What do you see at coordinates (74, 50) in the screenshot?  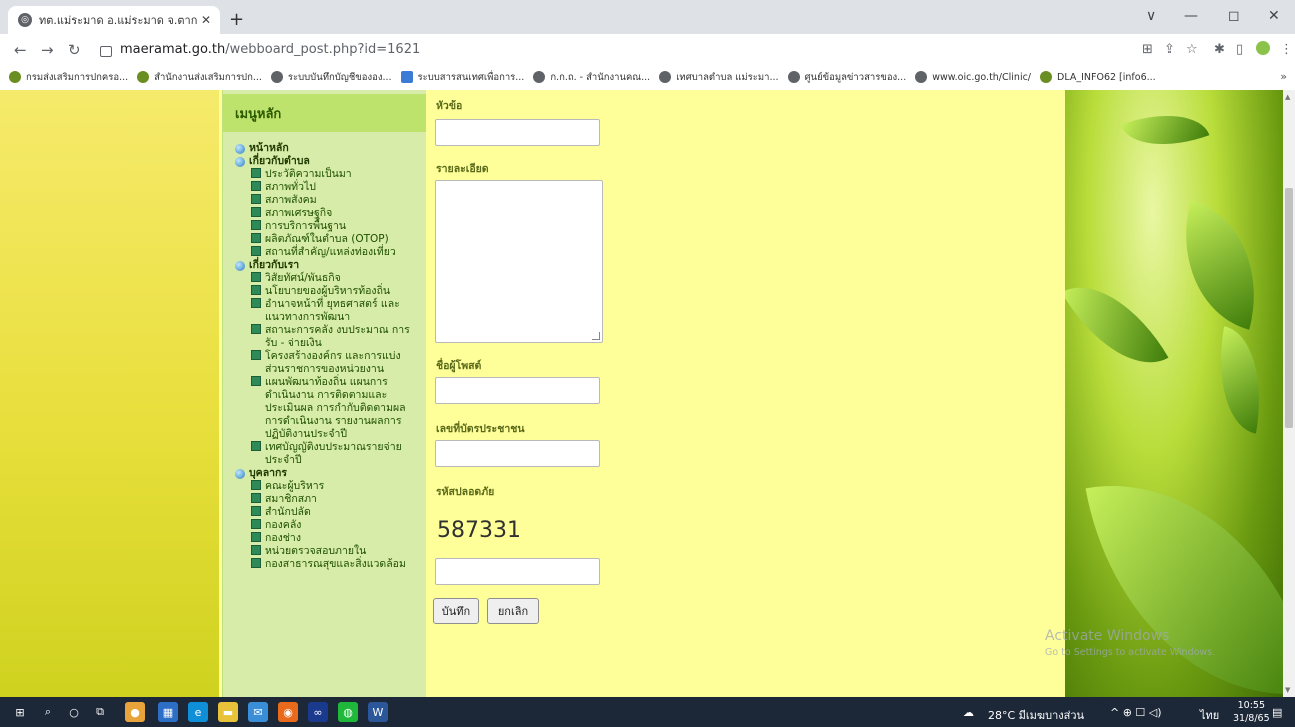 I see `reload-icon: ↻` at bounding box center [74, 50].